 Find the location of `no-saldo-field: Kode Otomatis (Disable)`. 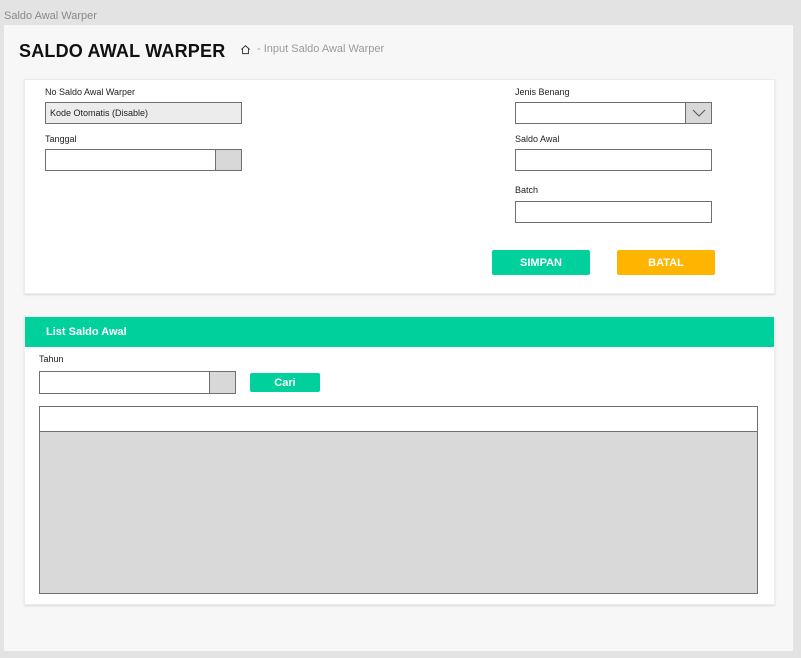

no-saldo-field: Kode Otomatis (Disable) is located at coordinates (143, 113).